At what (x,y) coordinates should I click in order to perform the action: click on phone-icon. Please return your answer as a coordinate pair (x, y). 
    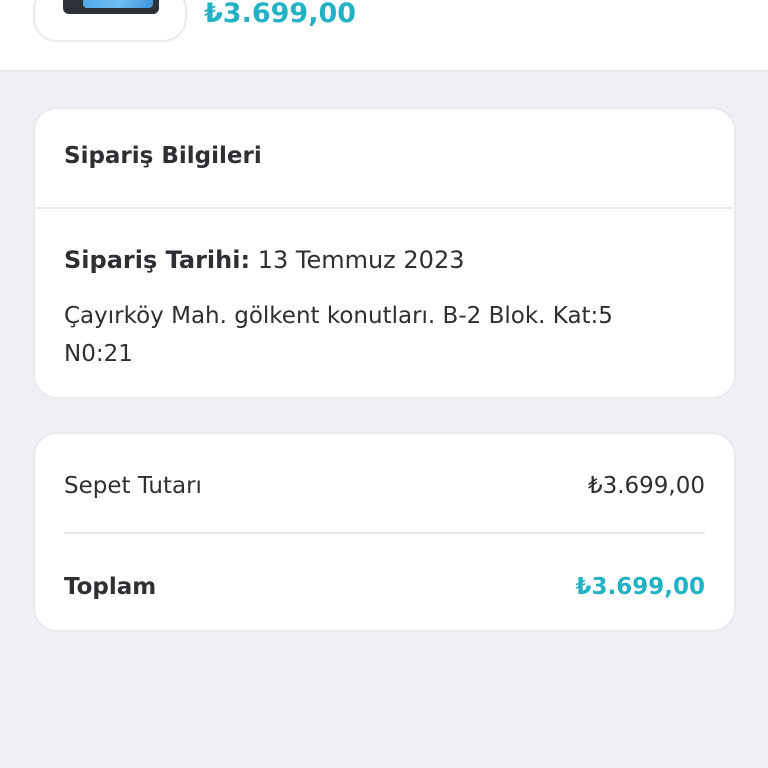
    Looking at the image, I should click on (111, 7).